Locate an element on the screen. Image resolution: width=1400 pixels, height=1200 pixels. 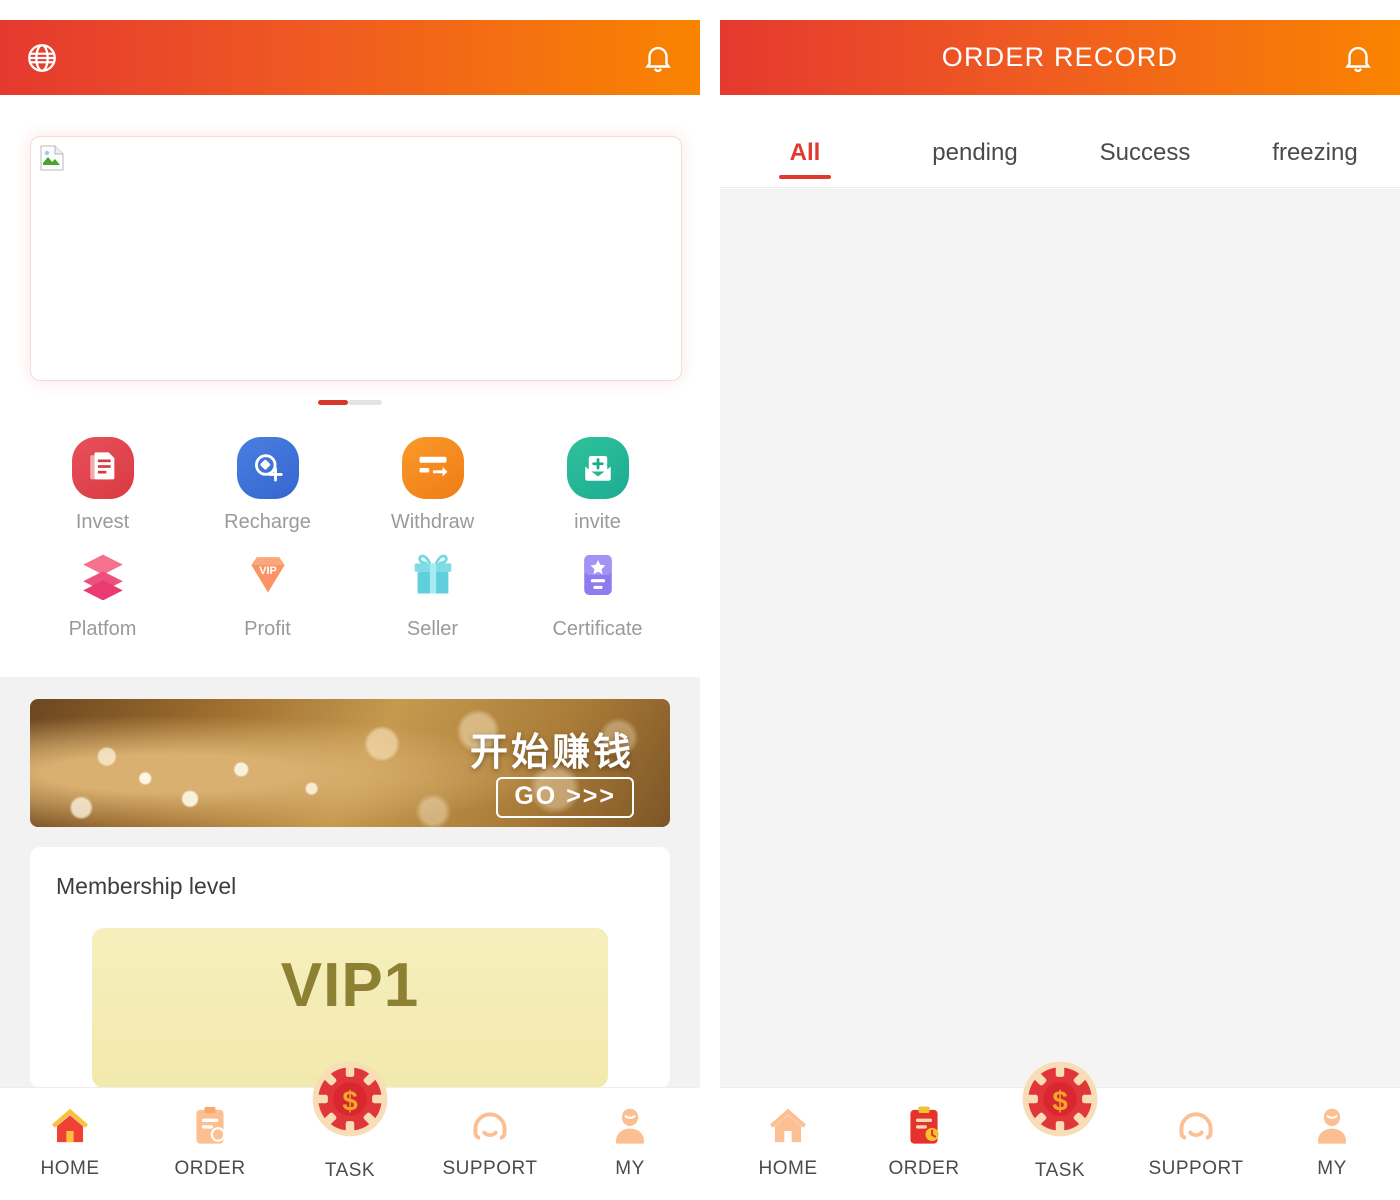
shortcut-label: Certificate is located at coordinates (597, 629).